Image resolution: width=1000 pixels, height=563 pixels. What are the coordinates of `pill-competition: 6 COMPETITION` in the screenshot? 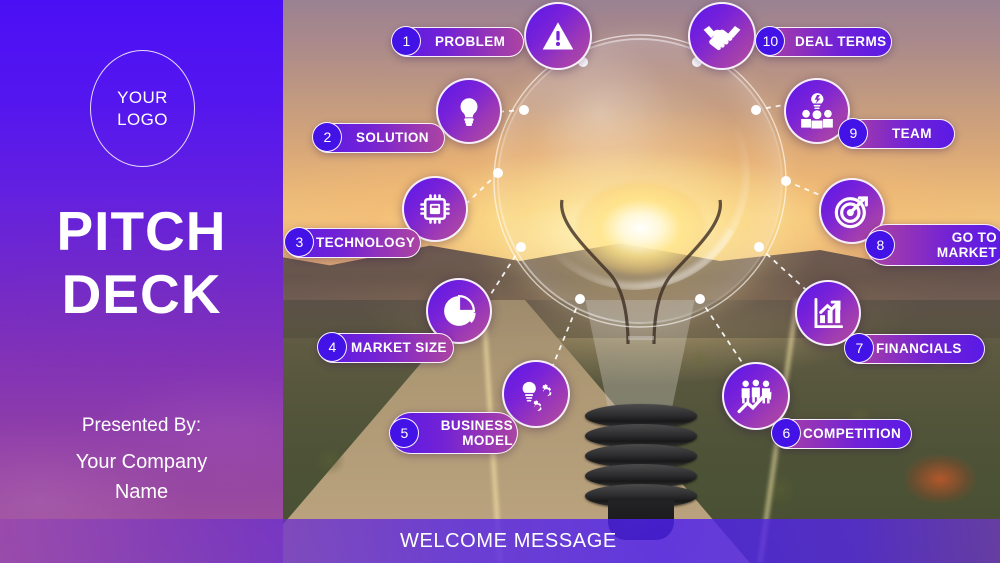 It's located at (841, 433).